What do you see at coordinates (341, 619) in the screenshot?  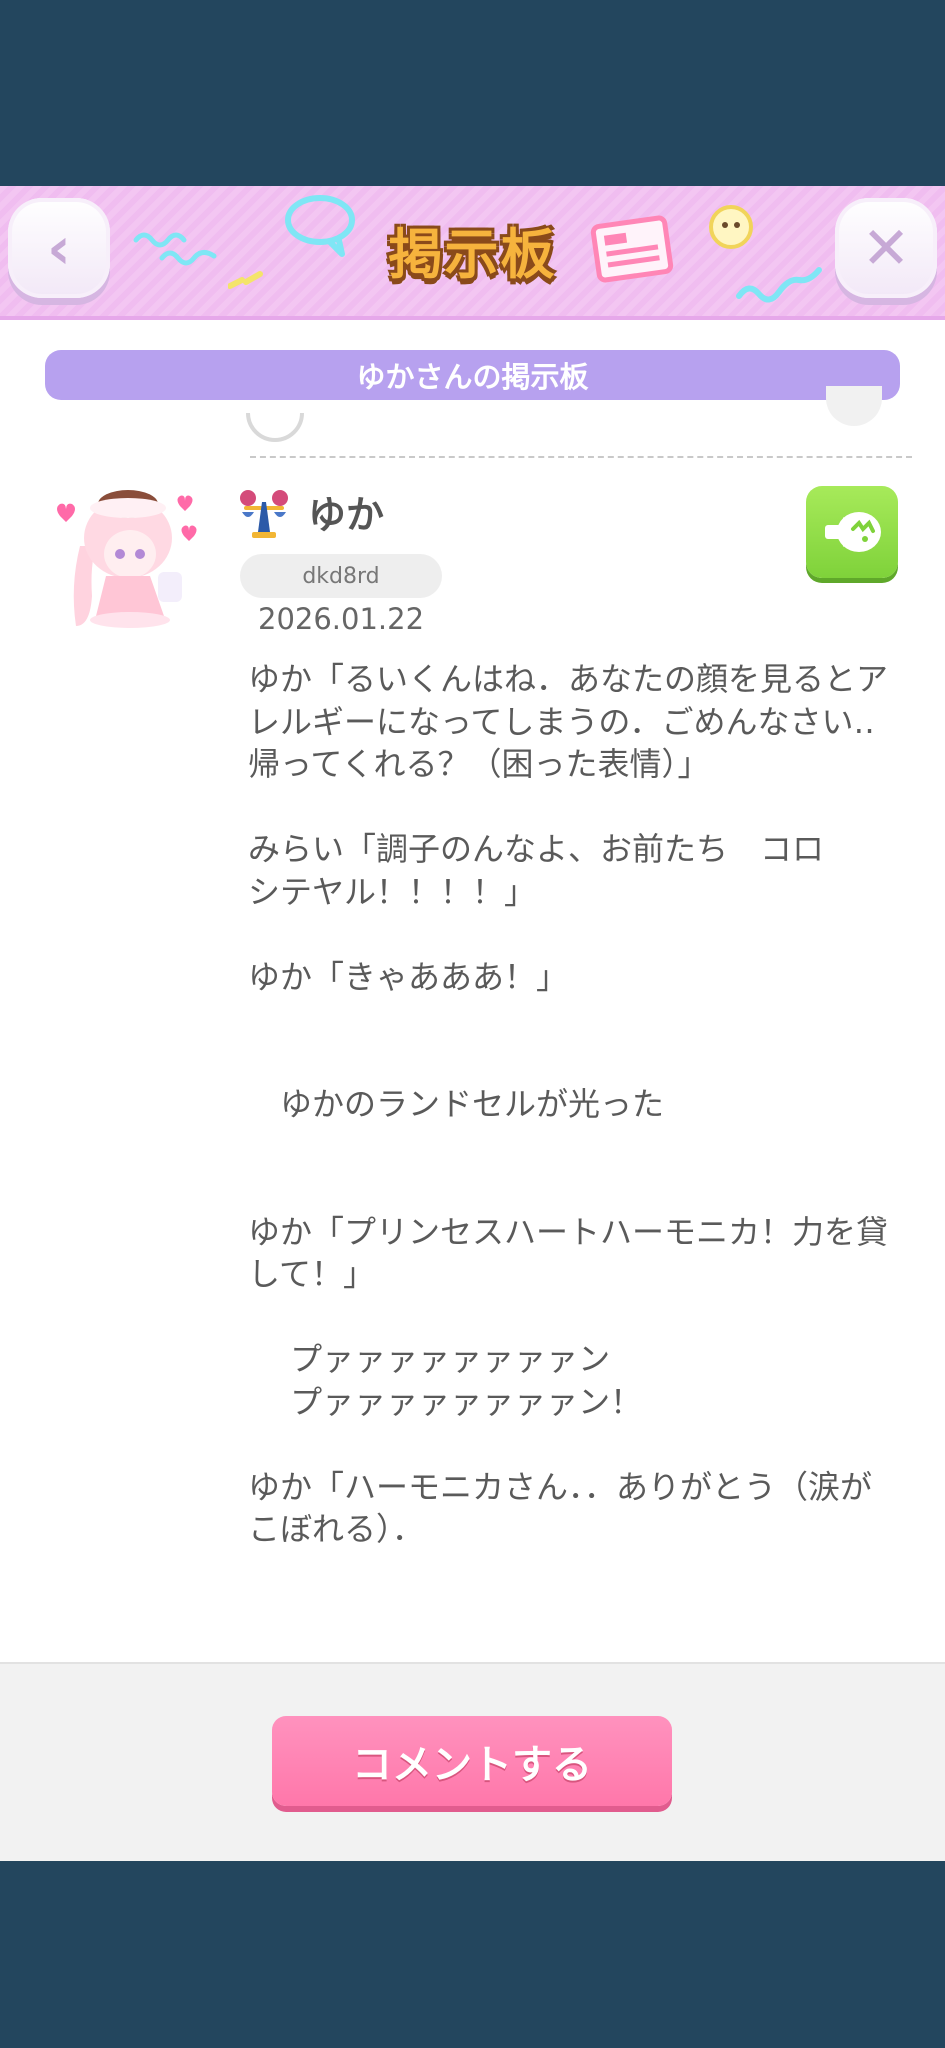 I see `post-date: 2026.01.22` at bounding box center [341, 619].